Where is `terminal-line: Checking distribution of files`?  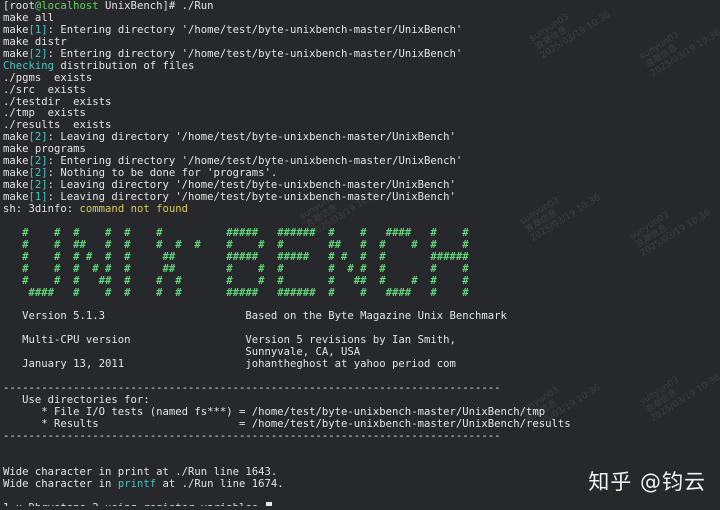
terminal-line: Checking distribution of files is located at coordinates (360, 66).